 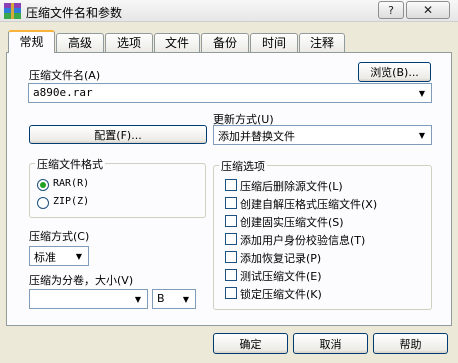 I want to click on tab-label: 选项, so click(x=128, y=43).